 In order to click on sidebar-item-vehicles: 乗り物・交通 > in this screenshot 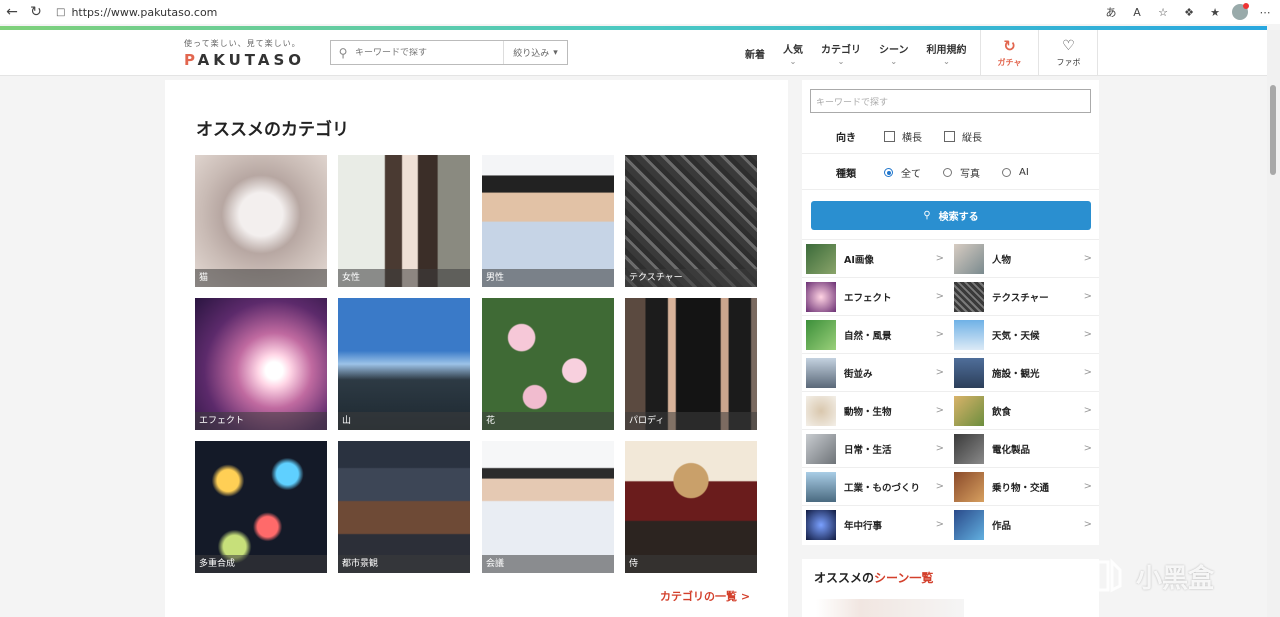, I will do `click(1024, 487)`.